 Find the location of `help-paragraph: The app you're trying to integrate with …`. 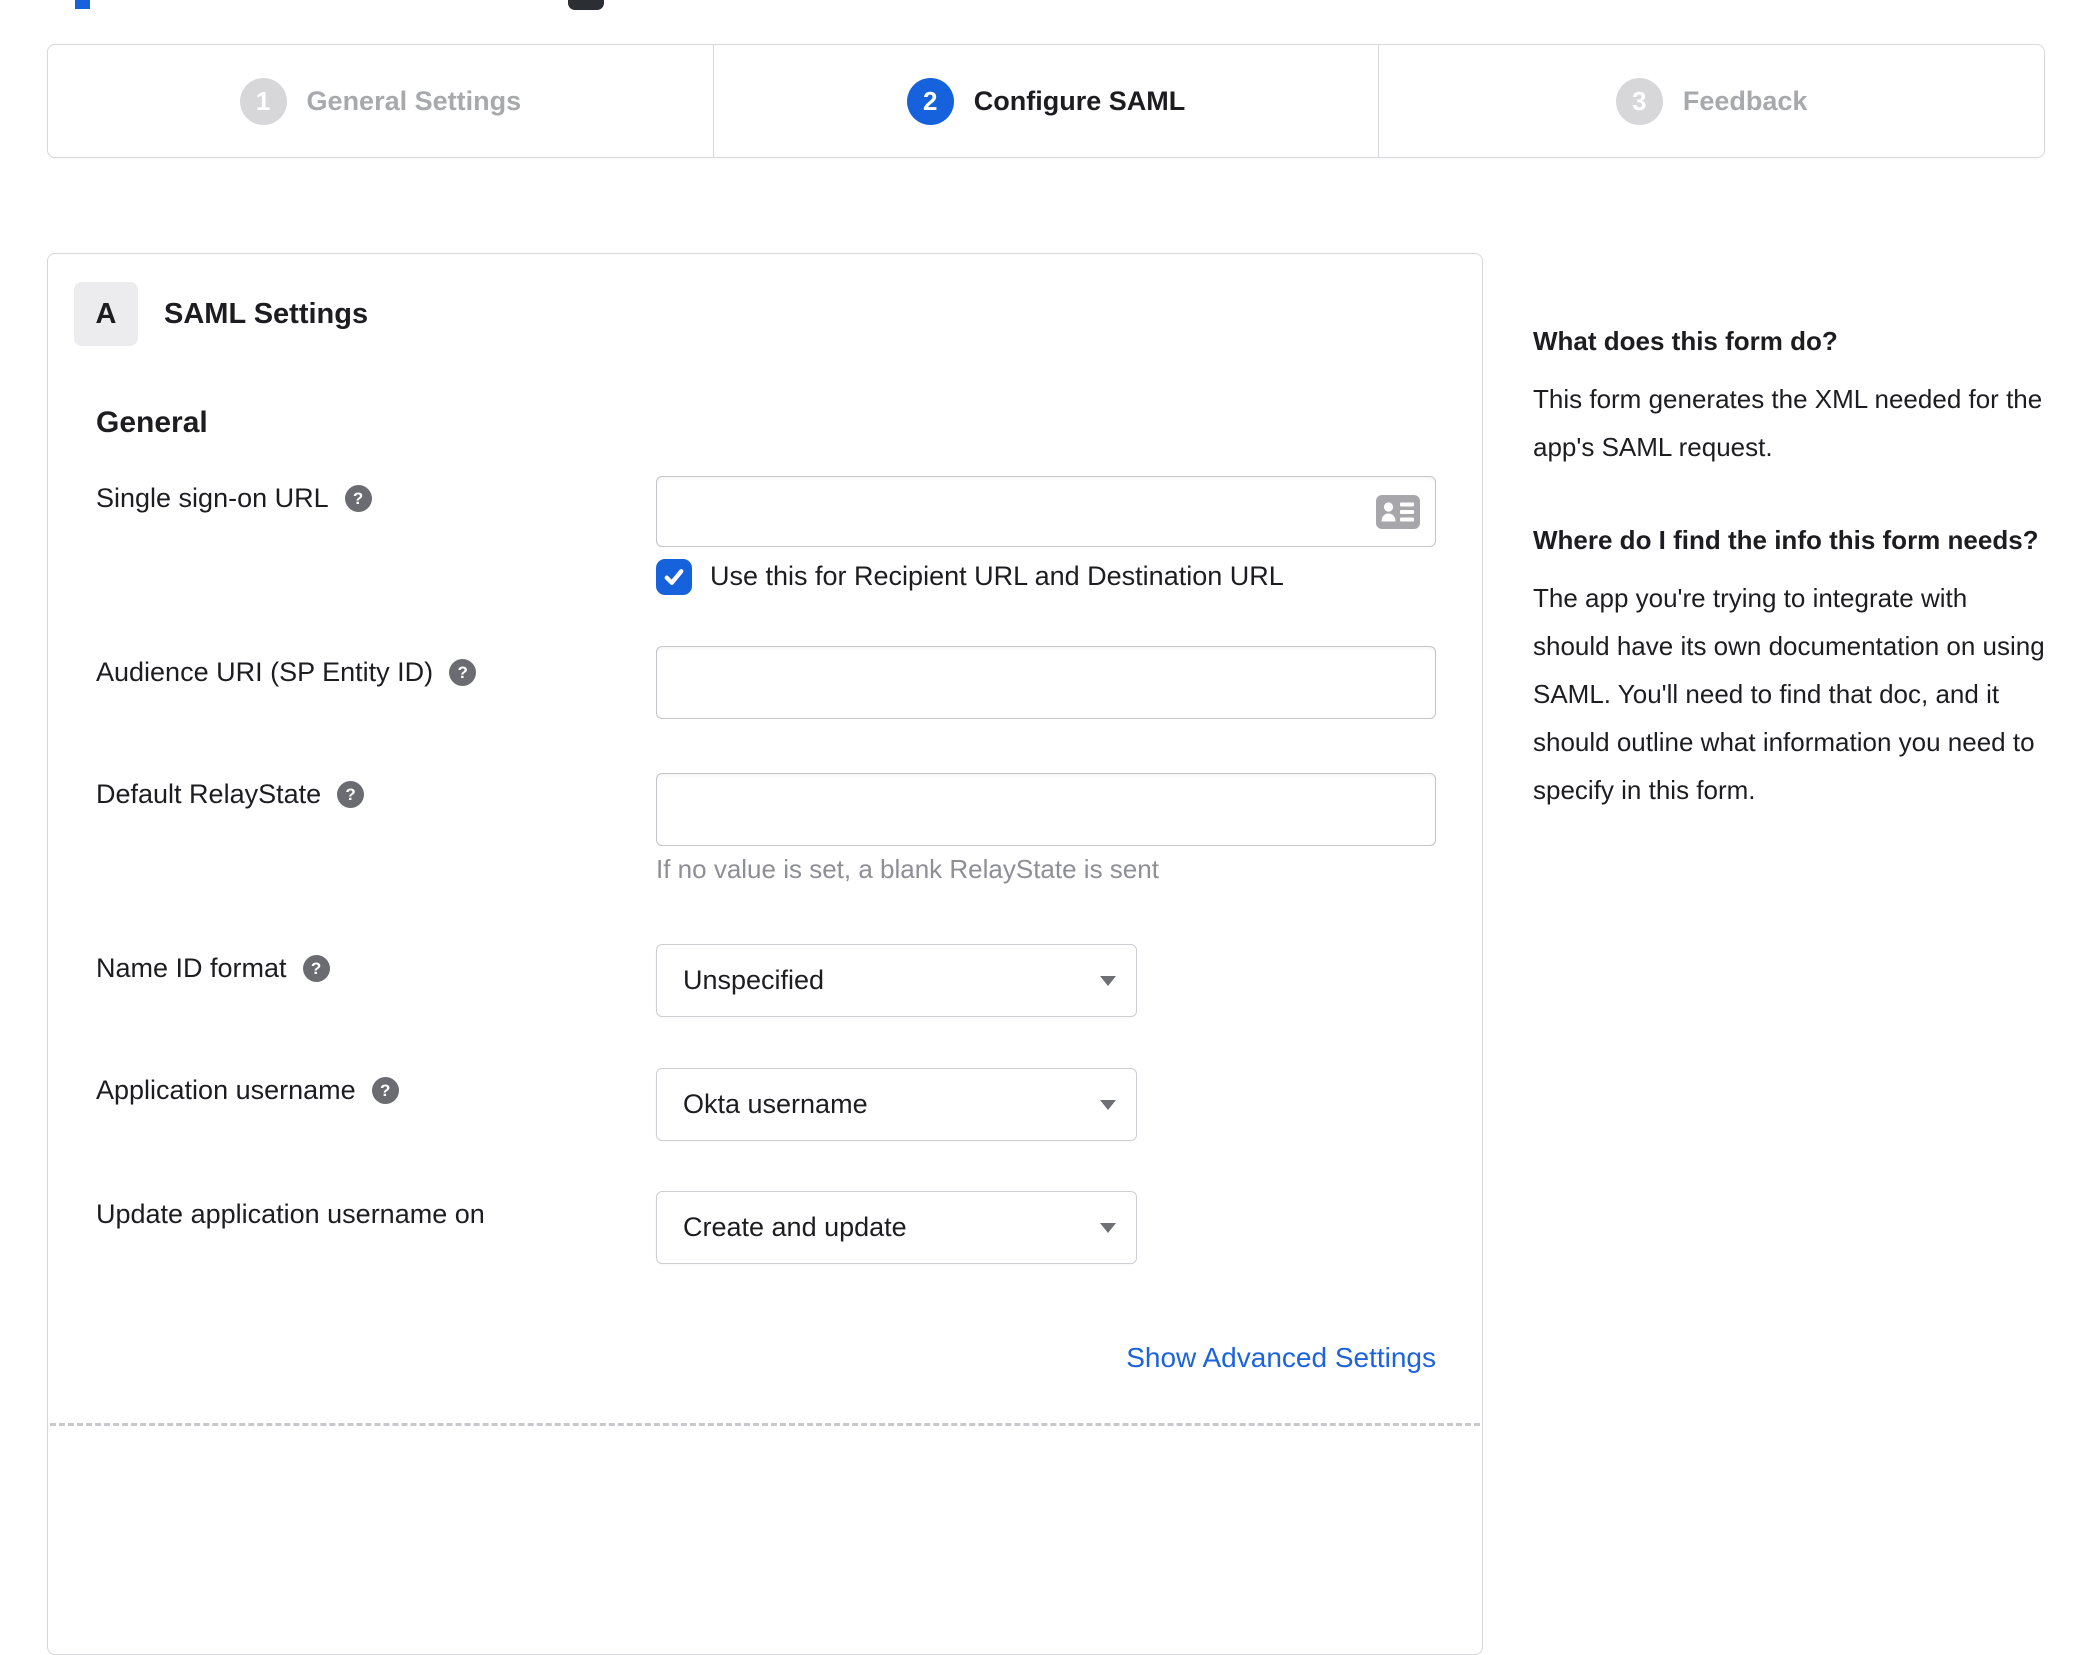

help-paragraph: The app you're trying to integrate with … is located at coordinates (1789, 694).